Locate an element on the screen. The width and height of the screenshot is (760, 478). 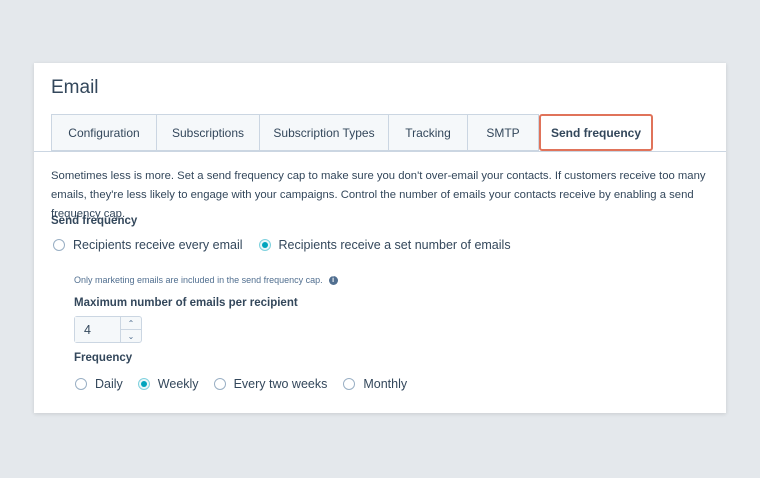
max-emails-stepper: 4 ⌃ ⌄ is located at coordinates (108, 329).